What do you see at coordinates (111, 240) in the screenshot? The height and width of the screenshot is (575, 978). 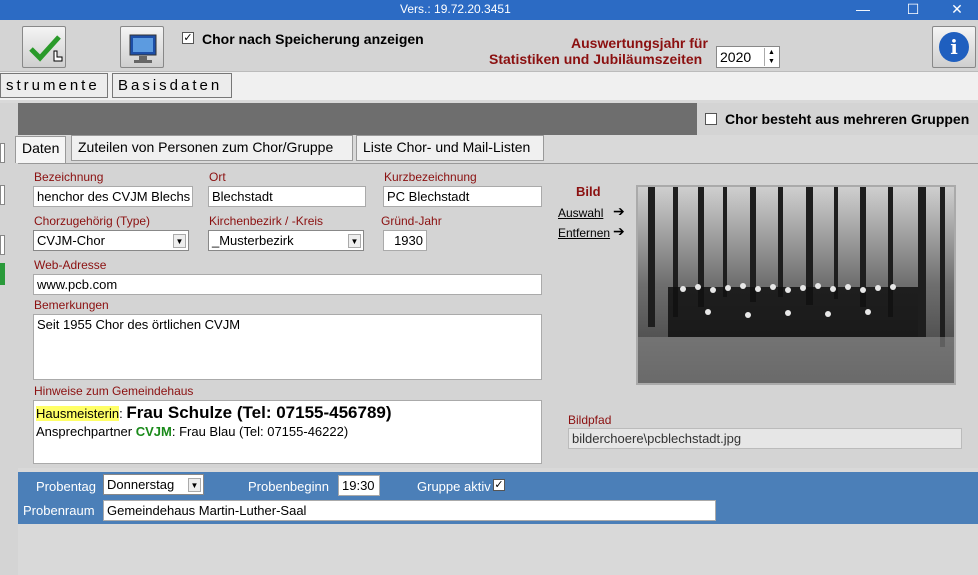 I see `chorzugehoerig-select: CVJM-Chor ▼` at bounding box center [111, 240].